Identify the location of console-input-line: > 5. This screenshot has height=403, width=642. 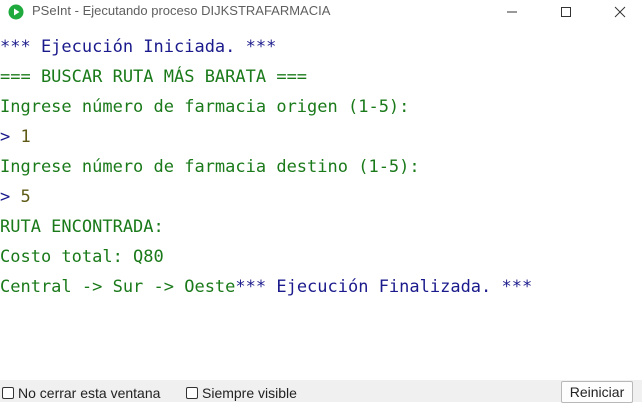
(15, 197).